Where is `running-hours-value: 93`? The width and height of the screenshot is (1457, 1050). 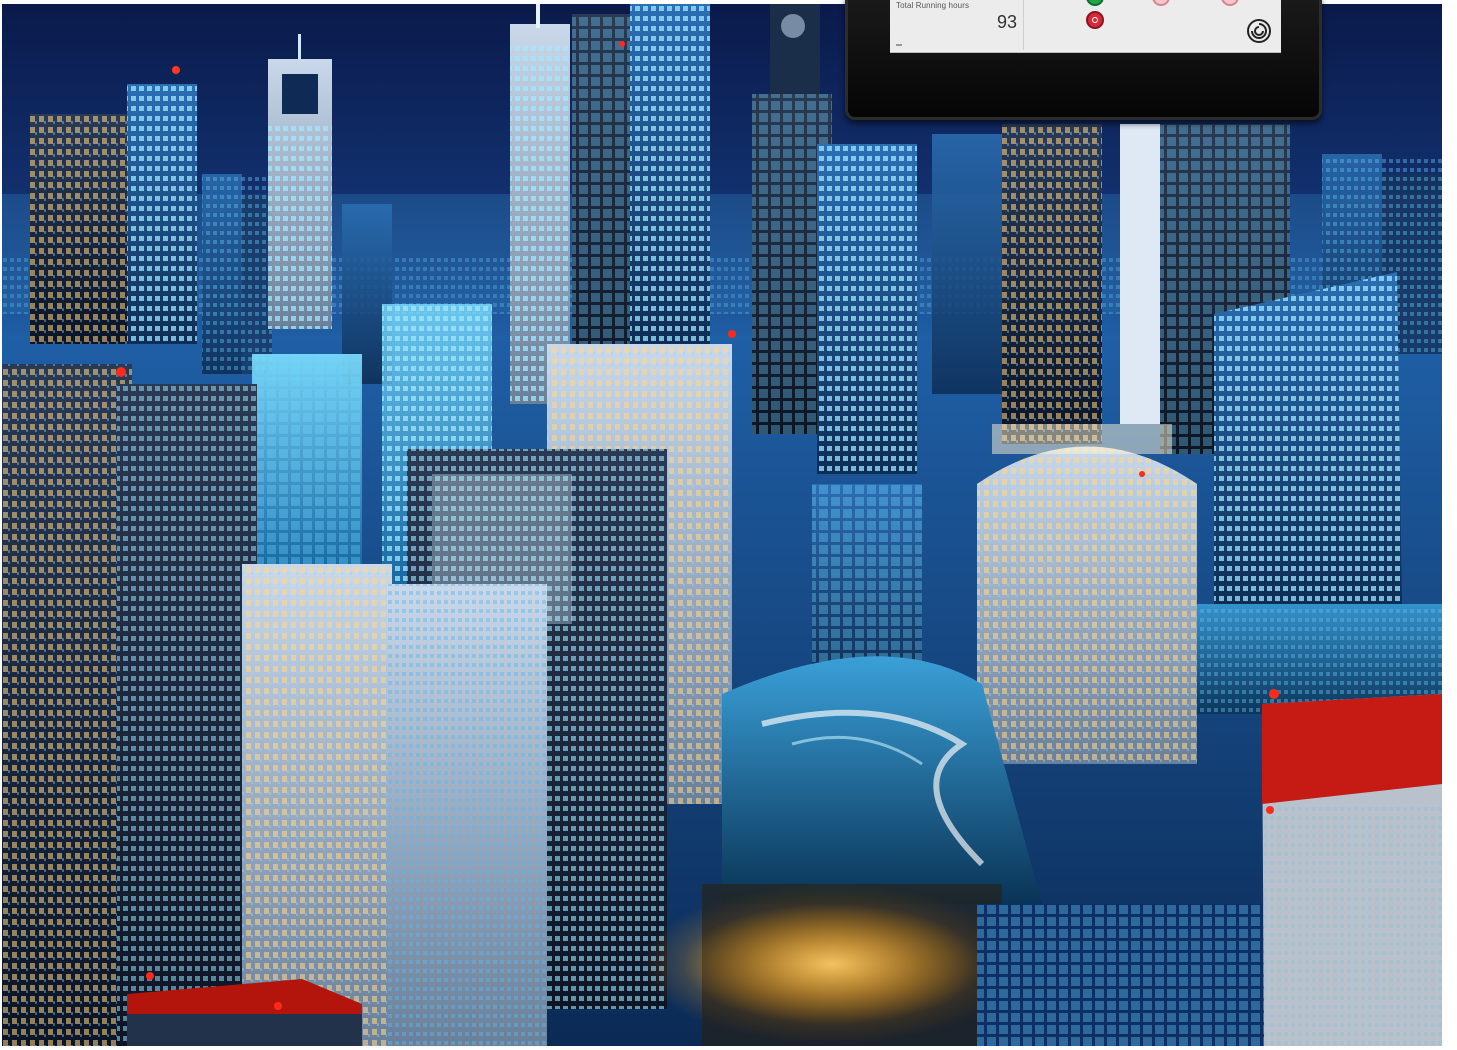
running-hours-value: 93 is located at coordinates (1006, 22).